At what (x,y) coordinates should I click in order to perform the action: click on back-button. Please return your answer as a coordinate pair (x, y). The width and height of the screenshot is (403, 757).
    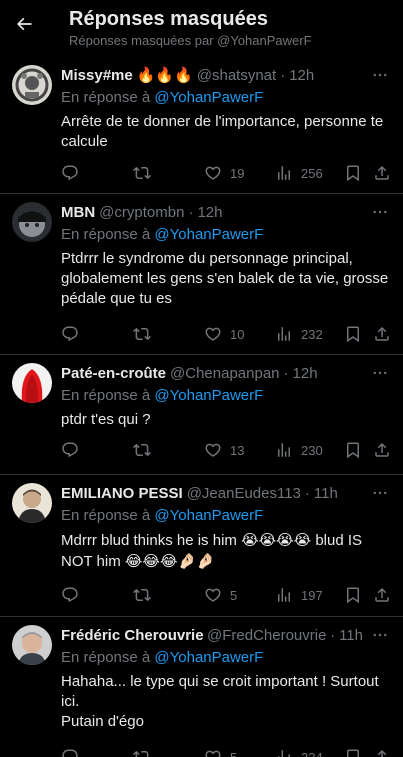
    Looking at the image, I should click on (24, 24).